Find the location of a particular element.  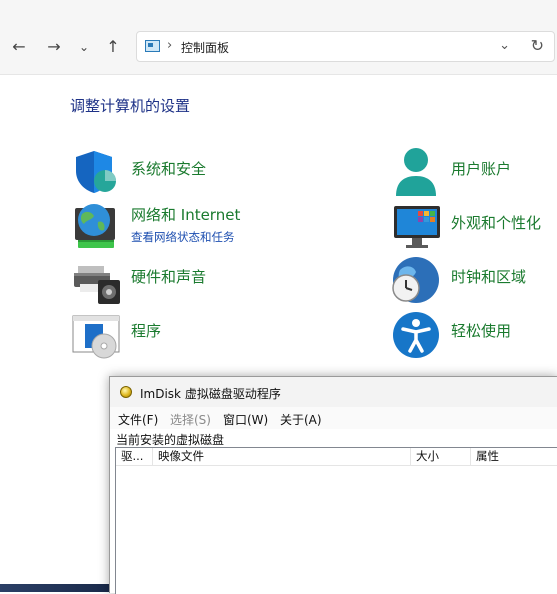

category-ease-of-access: 轻松使用 is located at coordinates (481, 330).